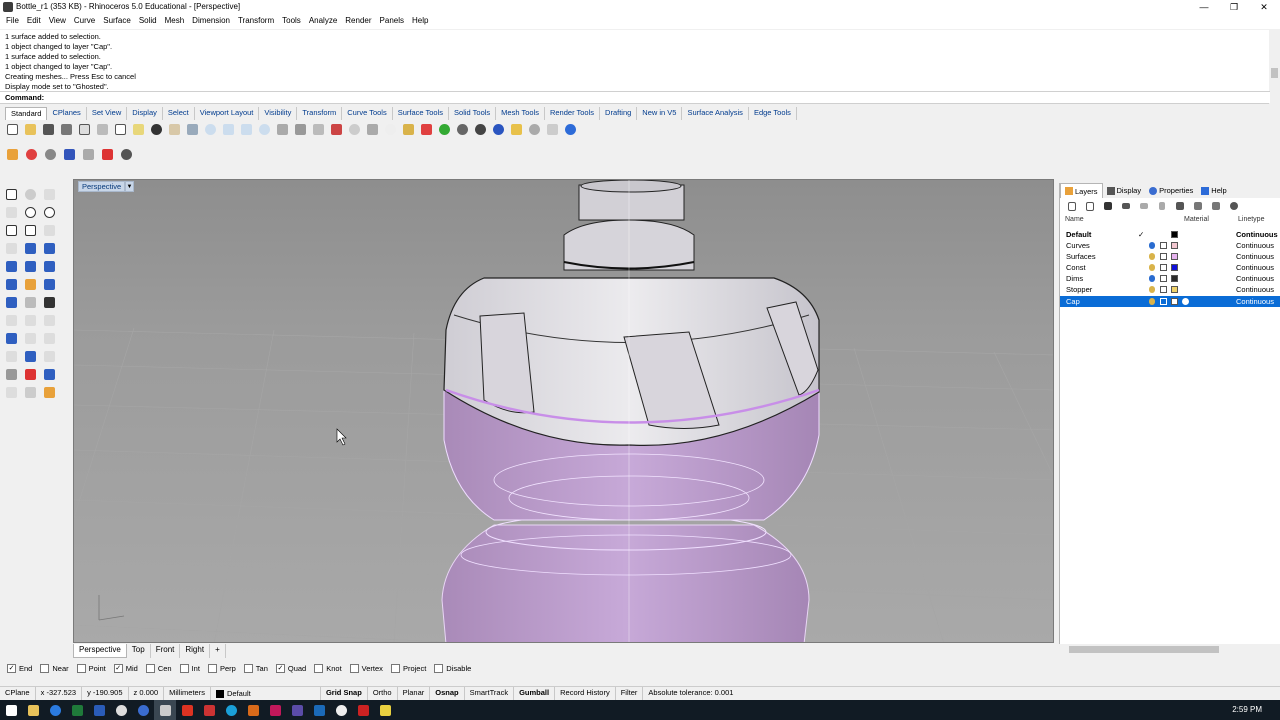 The image size is (1280, 720). What do you see at coordinates (255, 668) in the screenshot?
I see `osnap-tan: Tan` at bounding box center [255, 668].